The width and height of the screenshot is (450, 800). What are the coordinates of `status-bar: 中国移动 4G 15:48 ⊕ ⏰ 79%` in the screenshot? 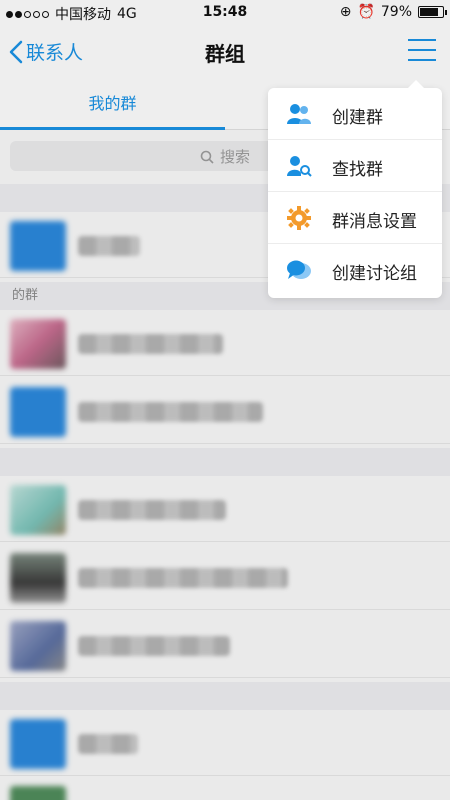 It's located at (225, 13).